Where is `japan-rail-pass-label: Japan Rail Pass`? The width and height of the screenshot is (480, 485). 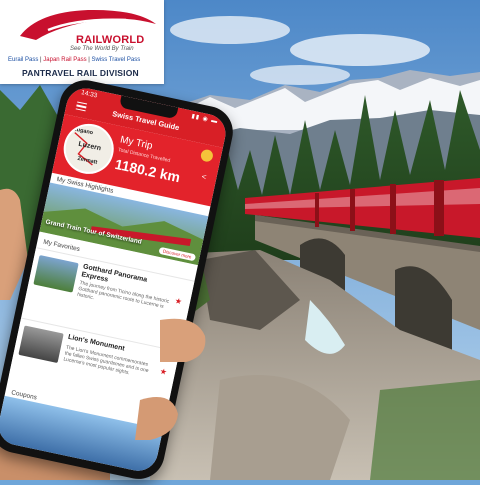
japan-rail-pass-label: Japan Rail Pass is located at coordinates (65, 60).